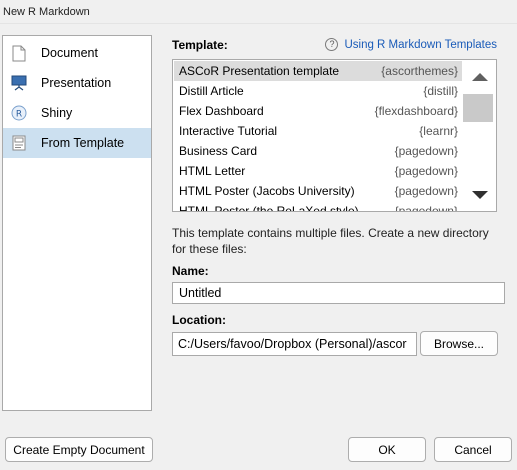 Image resolution: width=517 pixels, height=470 pixels. I want to click on template-name: Interactive Tutorial, so click(228, 131).